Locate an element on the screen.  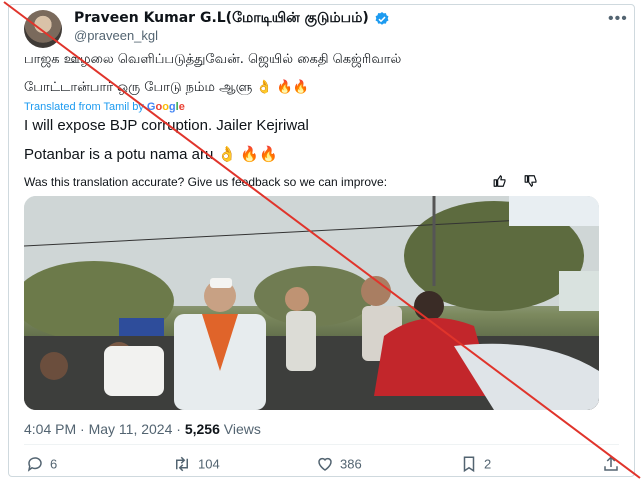
thumbs-down-icon is located at coordinates (531, 181).